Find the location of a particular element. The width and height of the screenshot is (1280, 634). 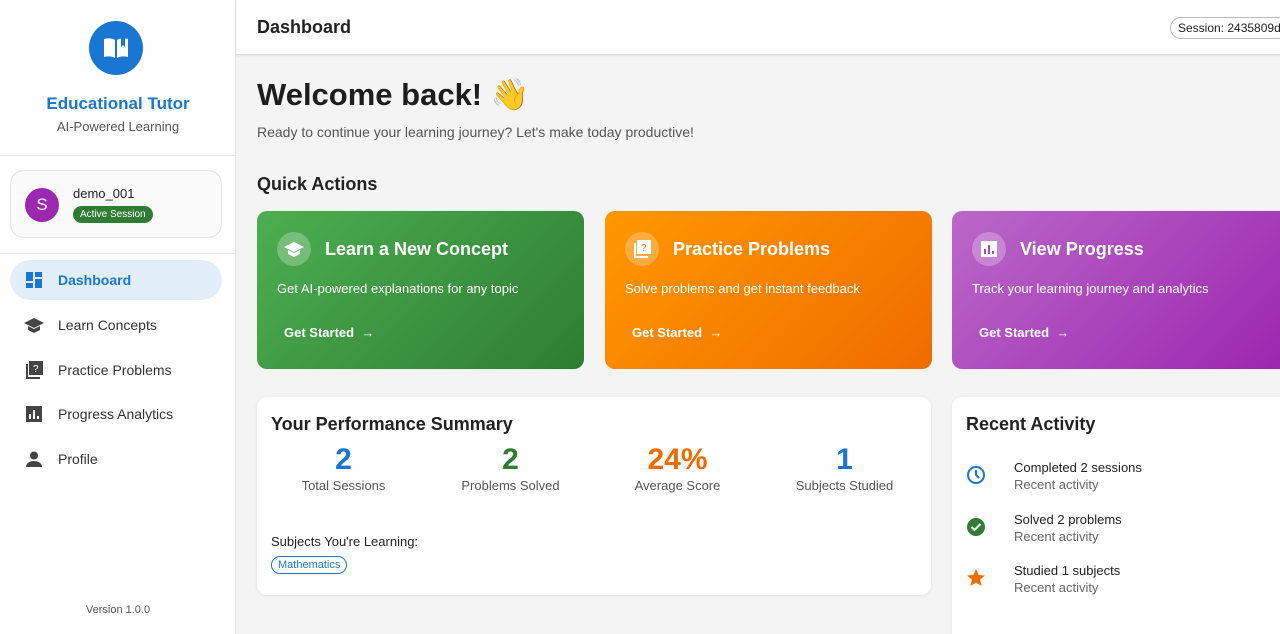

nav-label: Progress Analytics is located at coordinates (116, 414).